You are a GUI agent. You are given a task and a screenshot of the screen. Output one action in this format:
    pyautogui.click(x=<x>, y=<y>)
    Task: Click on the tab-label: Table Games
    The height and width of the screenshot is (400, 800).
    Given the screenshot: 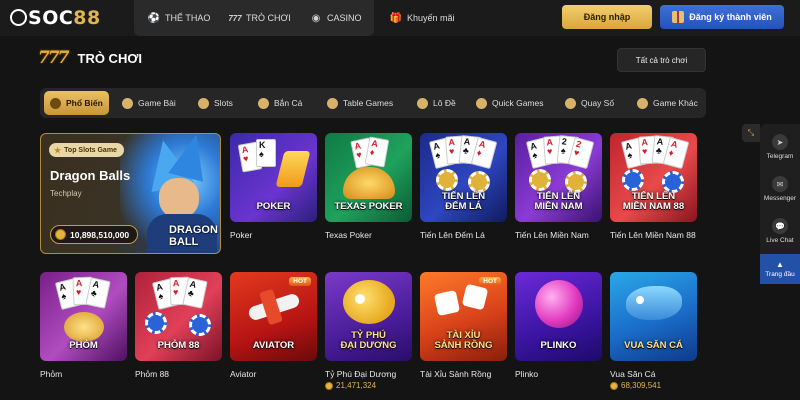 What is the action you would take?
    pyautogui.click(x=368, y=103)
    